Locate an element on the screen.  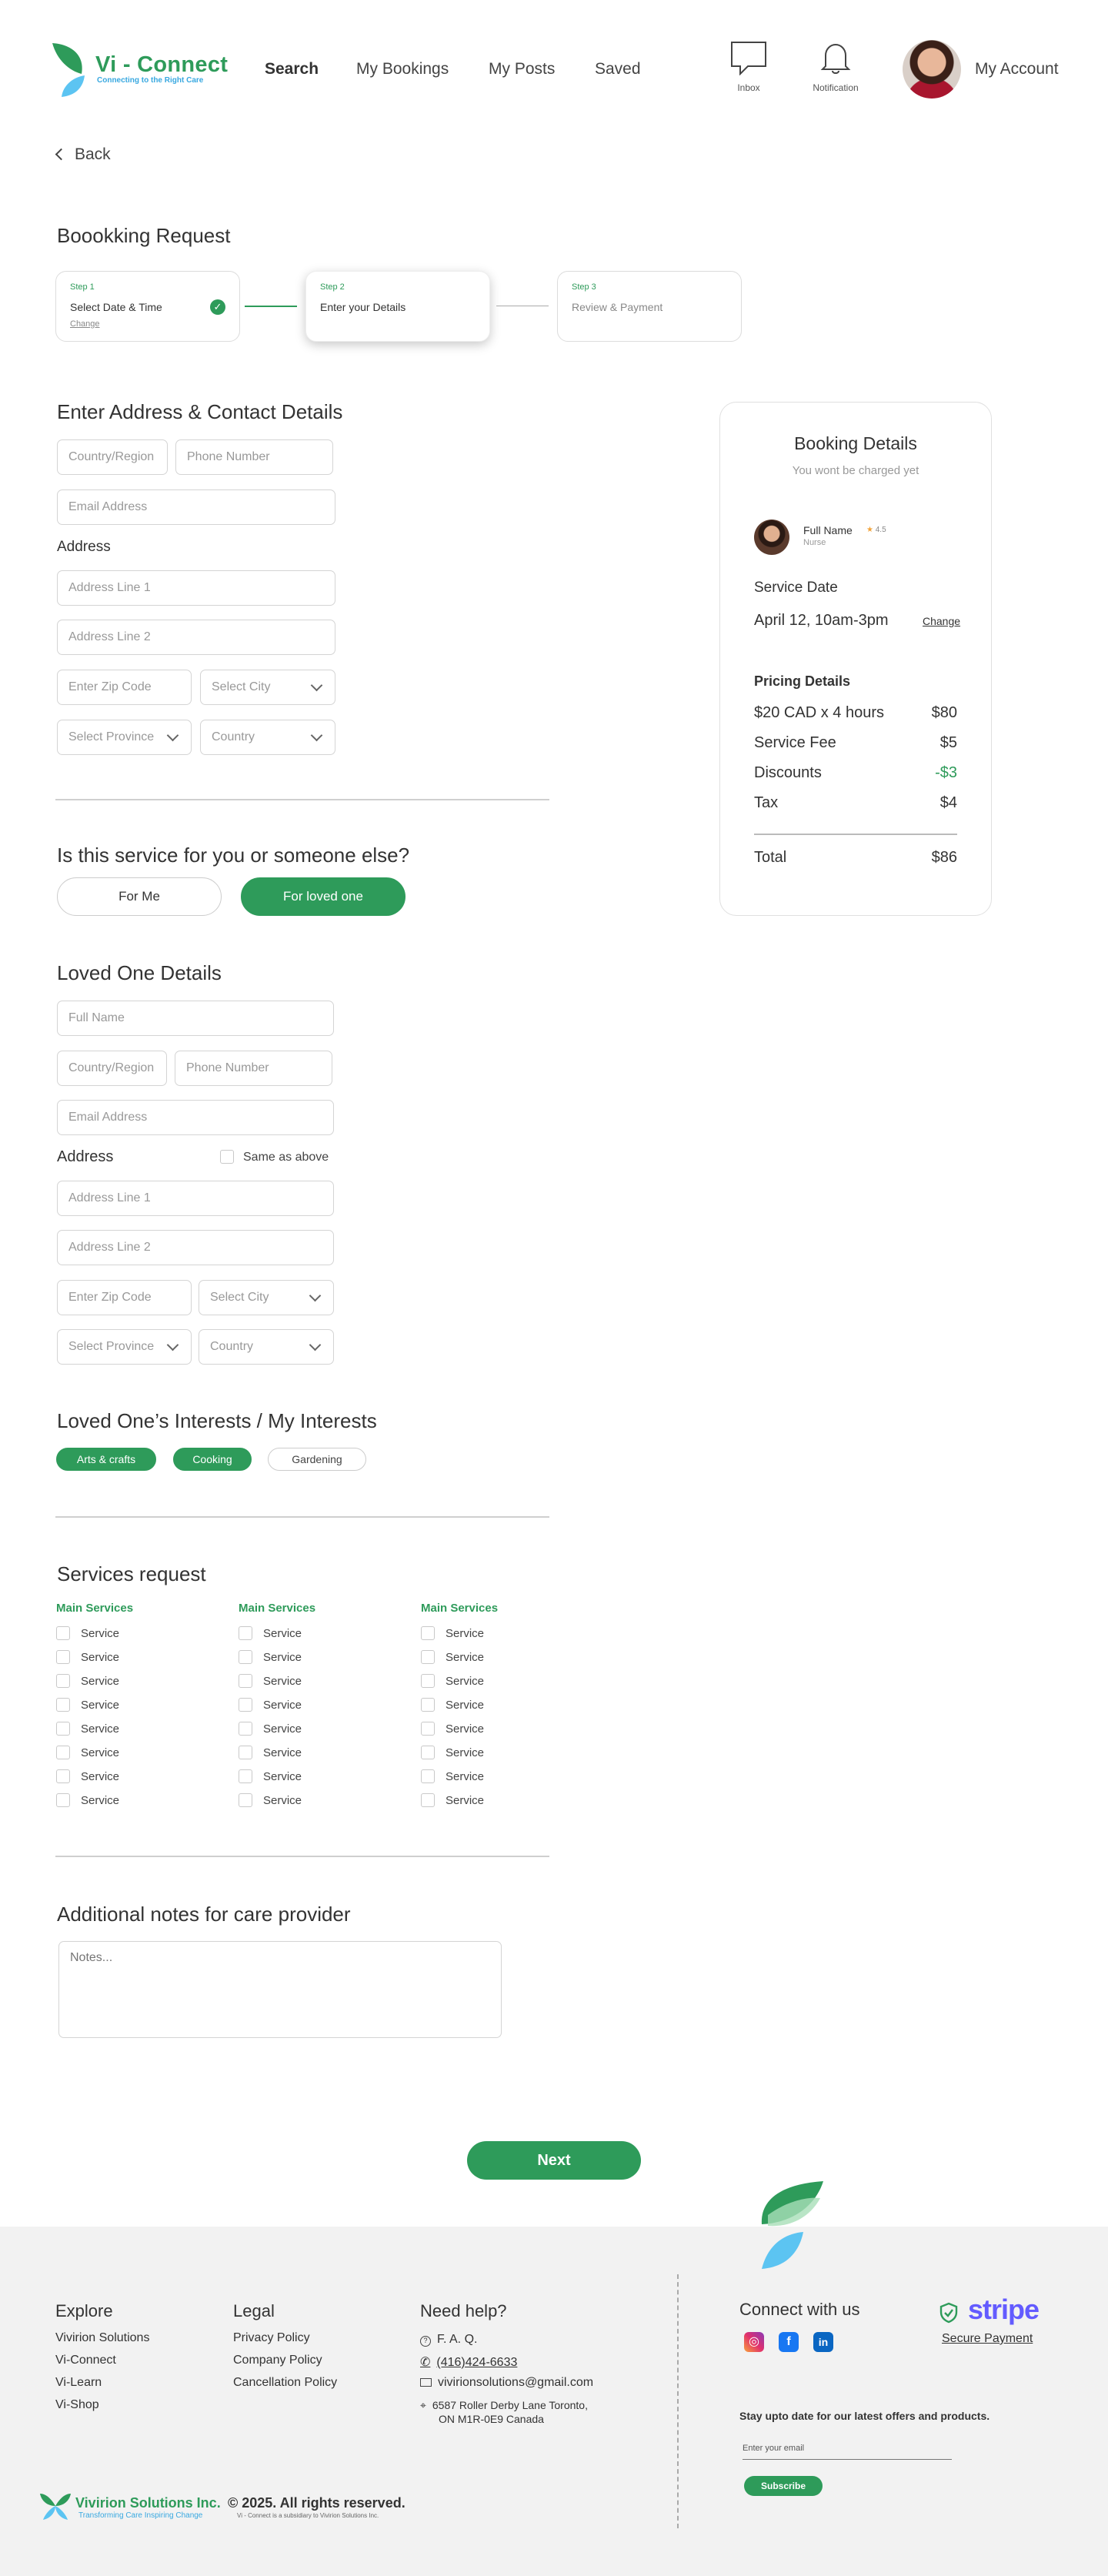
footer-link-vi-shop: Vi-Shop is located at coordinates (77, 2405).